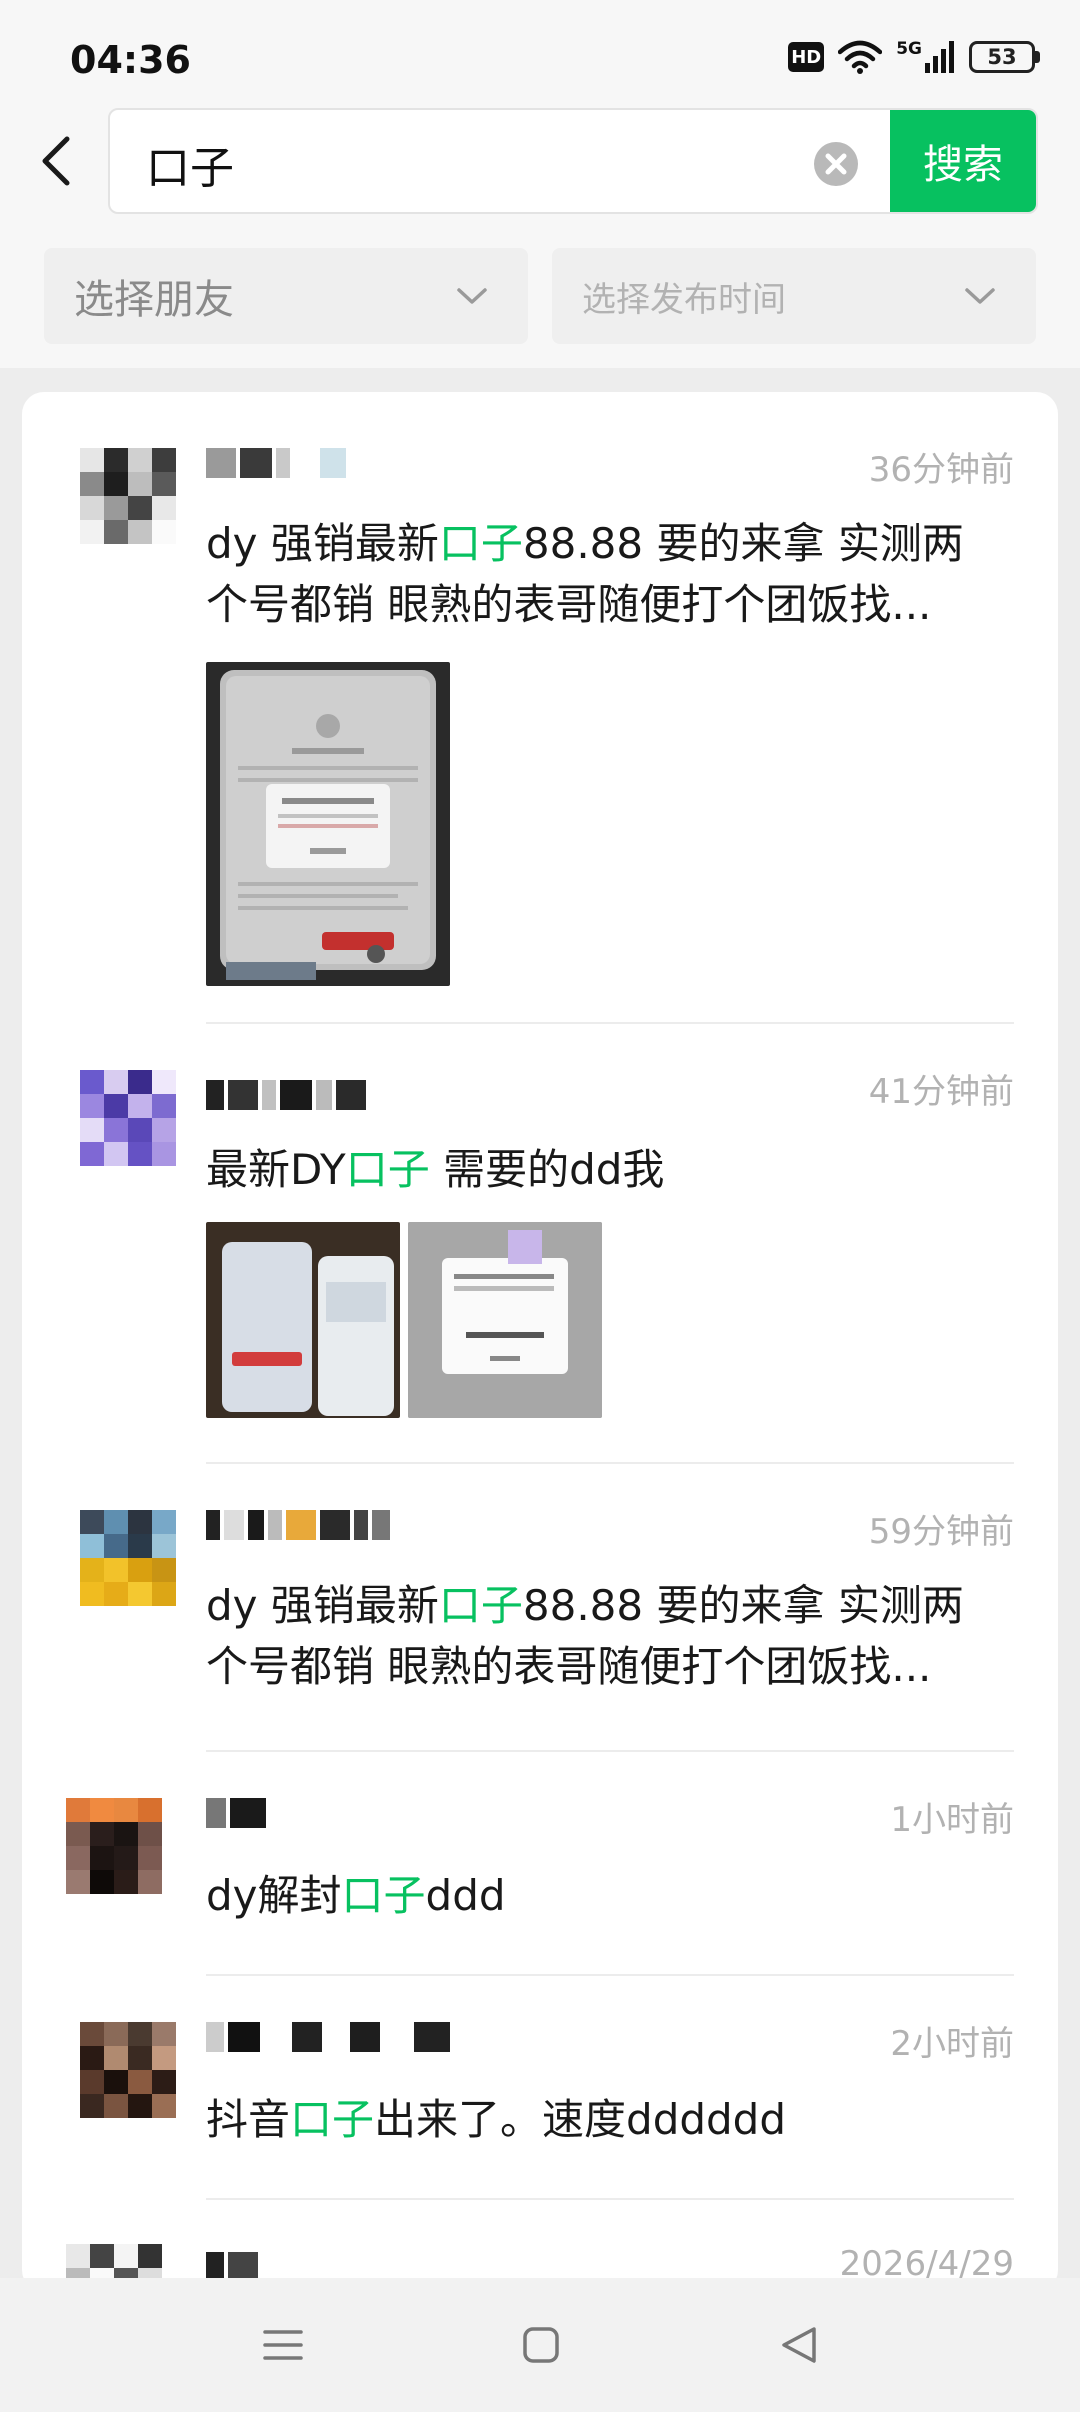 This screenshot has width=1080, height=2412. What do you see at coordinates (286, 296) in the screenshot?
I see `select-friends-dropdown: 选择朋友` at bounding box center [286, 296].